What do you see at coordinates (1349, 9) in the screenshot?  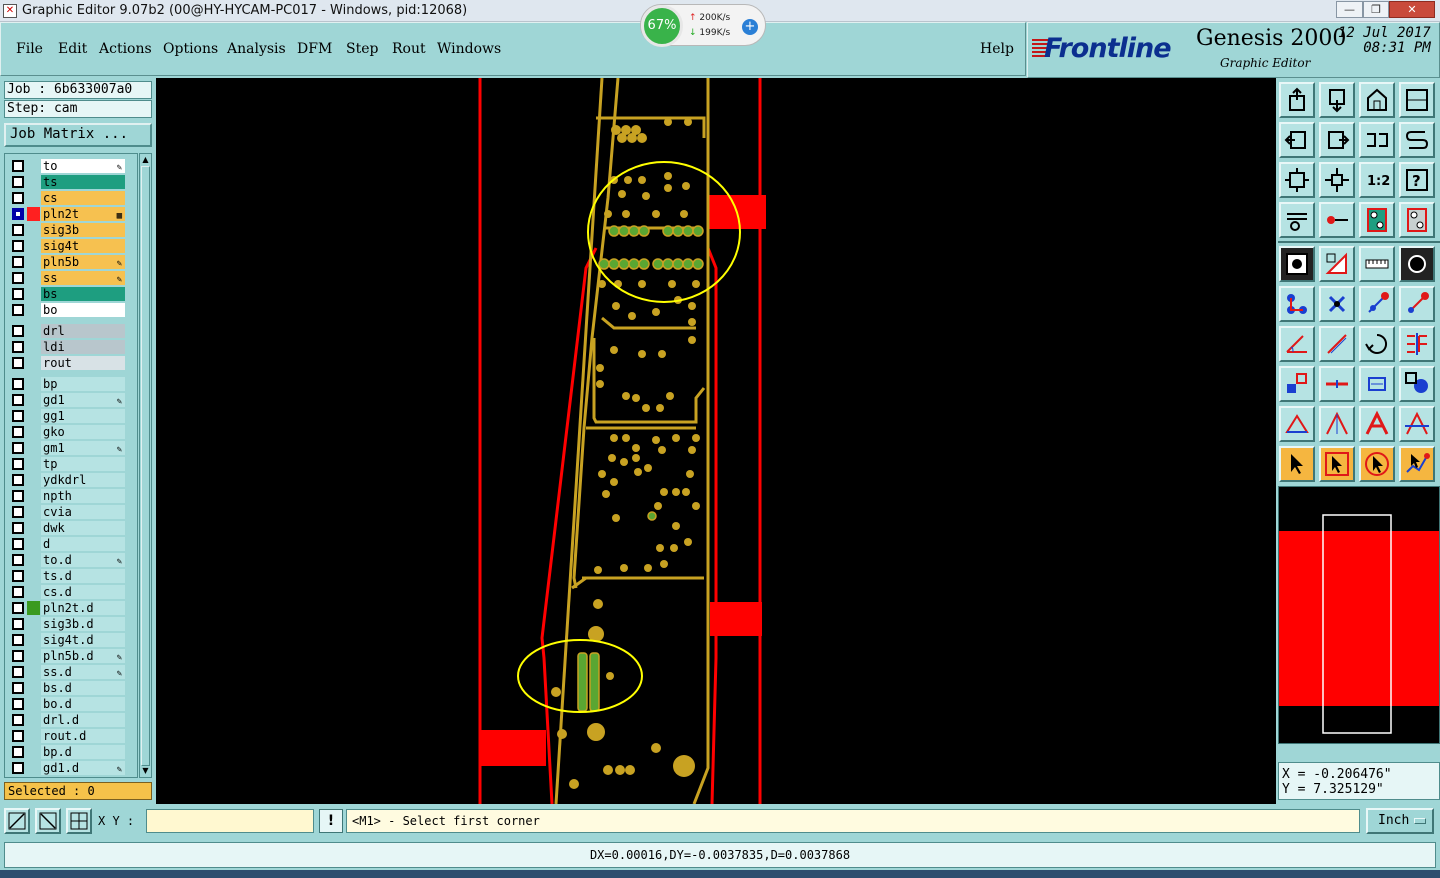 I see `minimize-button: —` at bounding box center [1349, 9].